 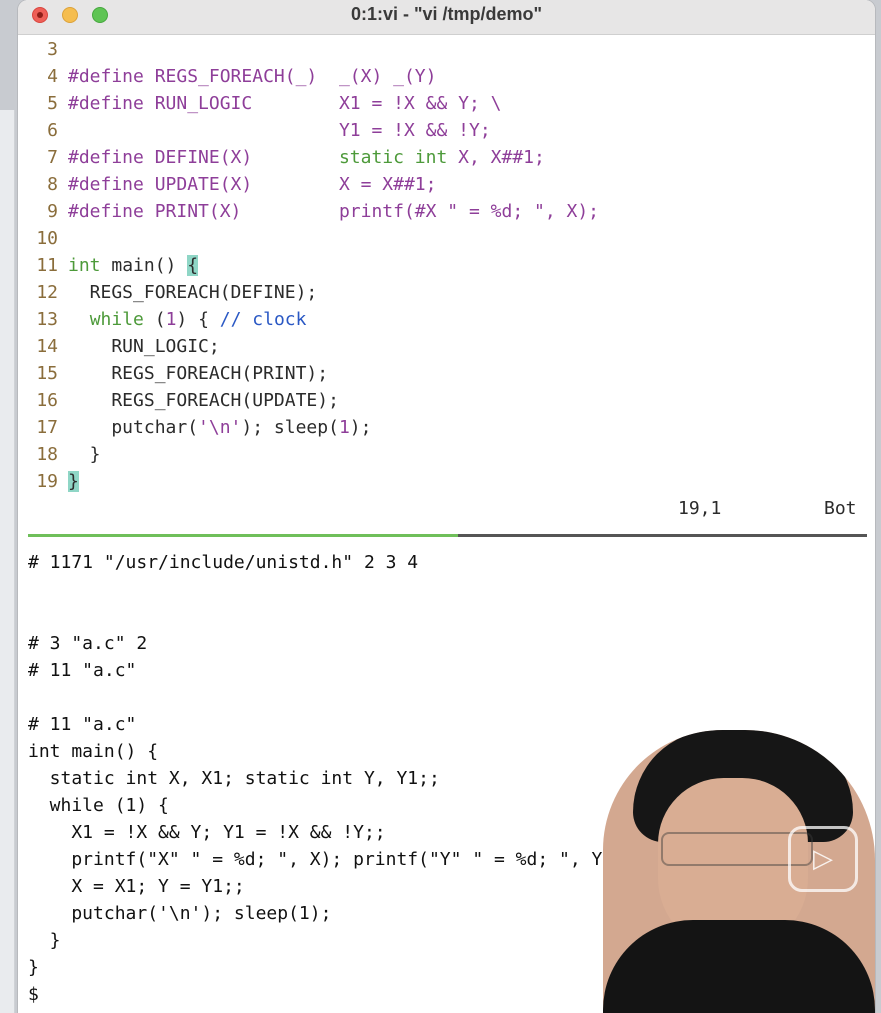 I want to click on code-token: printf(#X " = %d; ", X);, so click(x=469, y=211).